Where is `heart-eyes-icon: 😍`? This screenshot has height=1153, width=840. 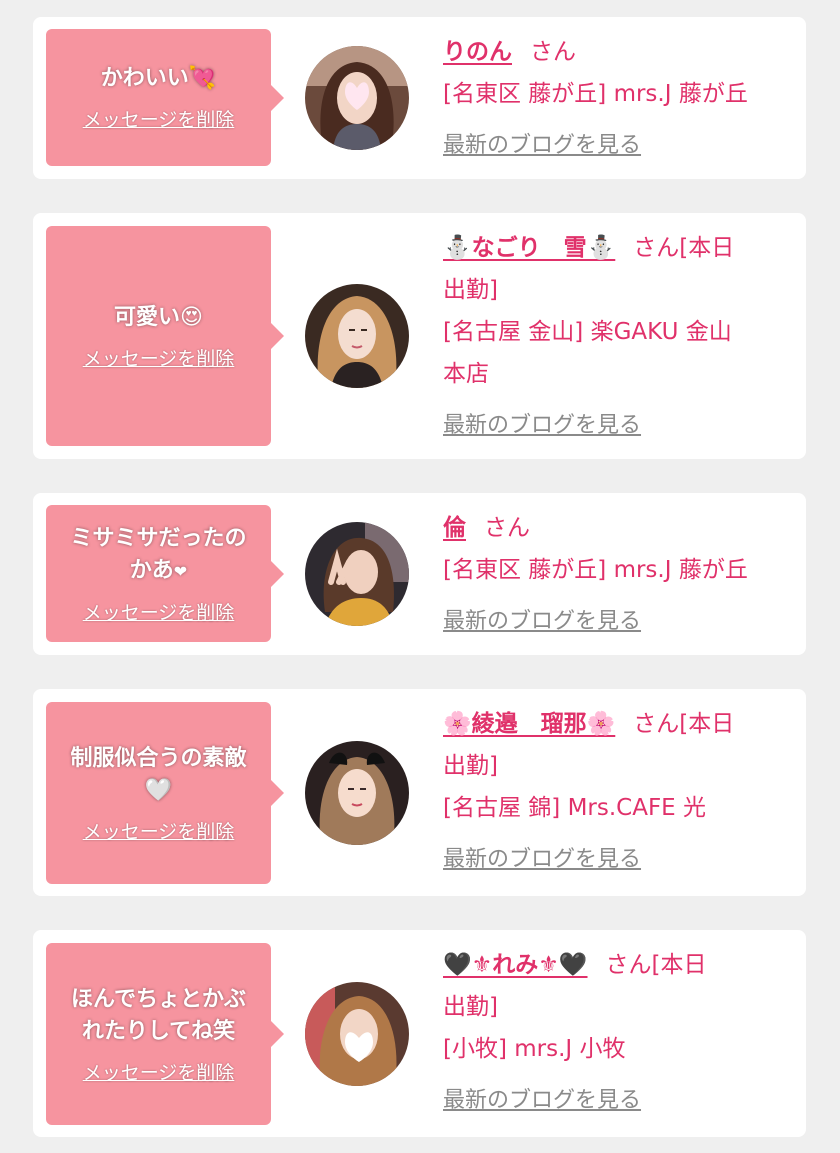 heart-eyes-icon: 😍 is located at coordinates (191, 317).